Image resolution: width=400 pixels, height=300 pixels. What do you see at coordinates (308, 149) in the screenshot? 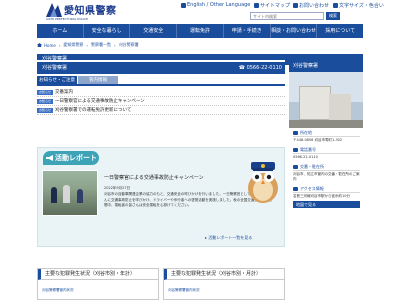
I see `phone-label: 電話番号` at bounding box center [308, 149].